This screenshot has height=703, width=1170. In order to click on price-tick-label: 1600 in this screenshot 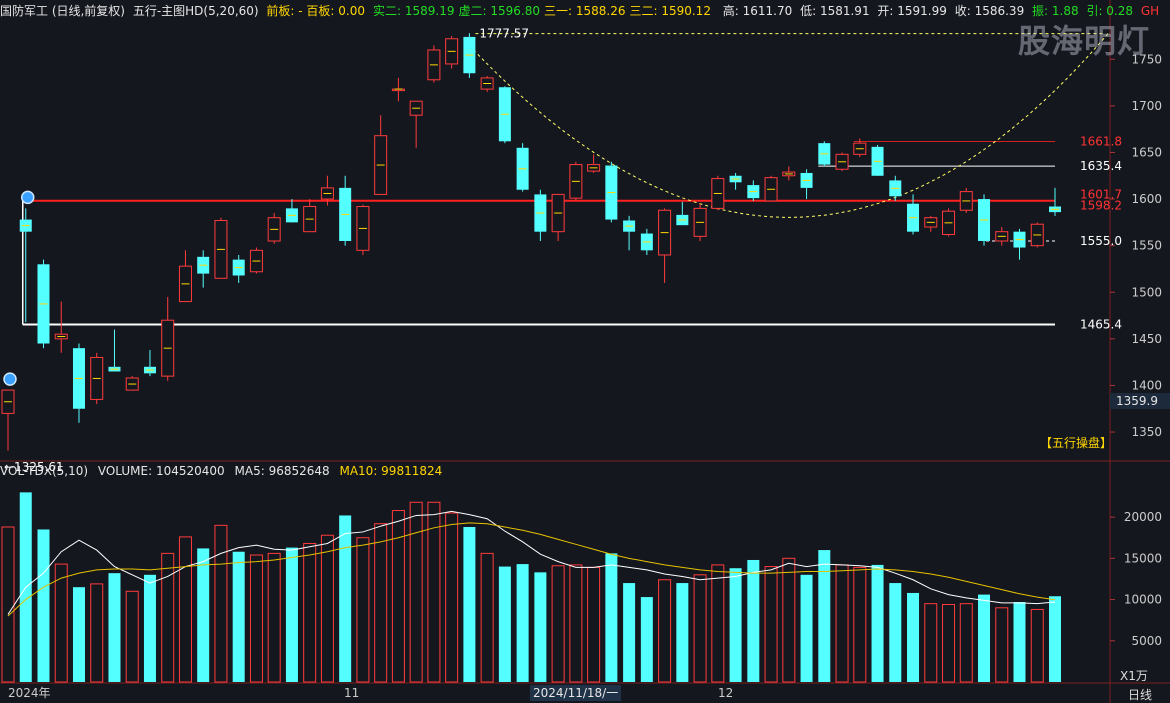, I will do `click(1146, 199)`.